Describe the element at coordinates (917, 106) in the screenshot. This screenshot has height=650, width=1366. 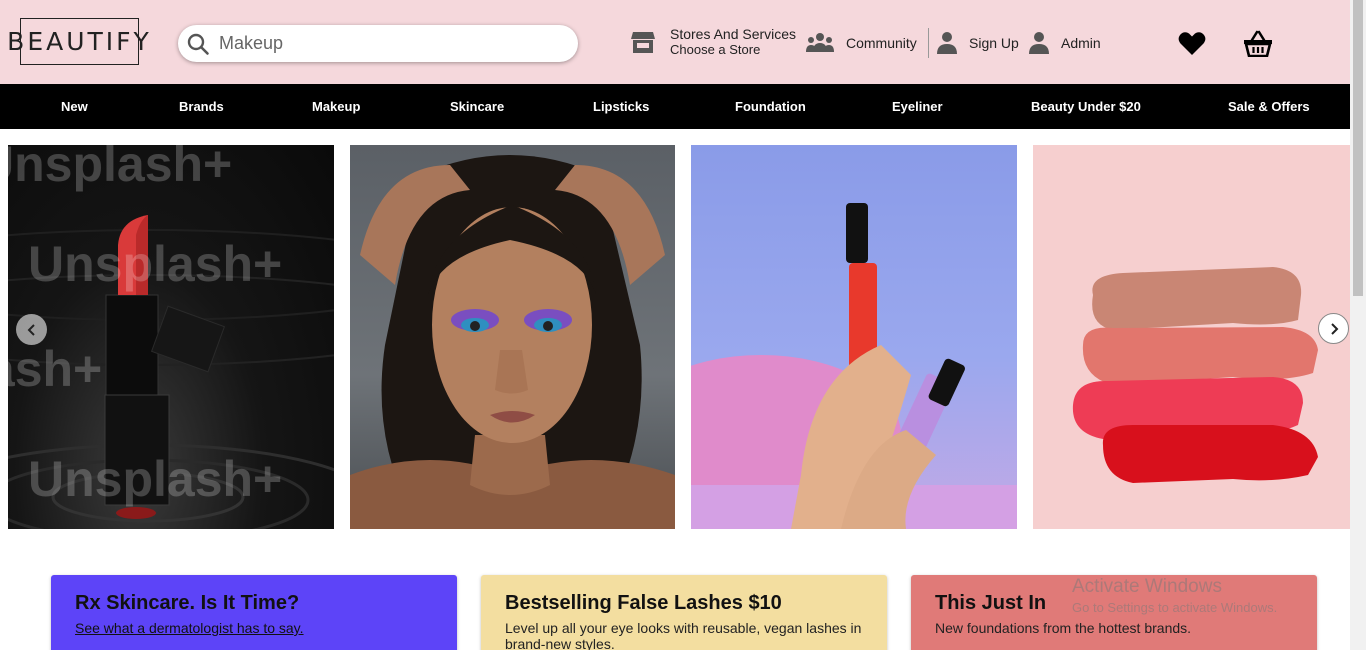
I see `nav-eyeliner: Eyeliner` at that location.